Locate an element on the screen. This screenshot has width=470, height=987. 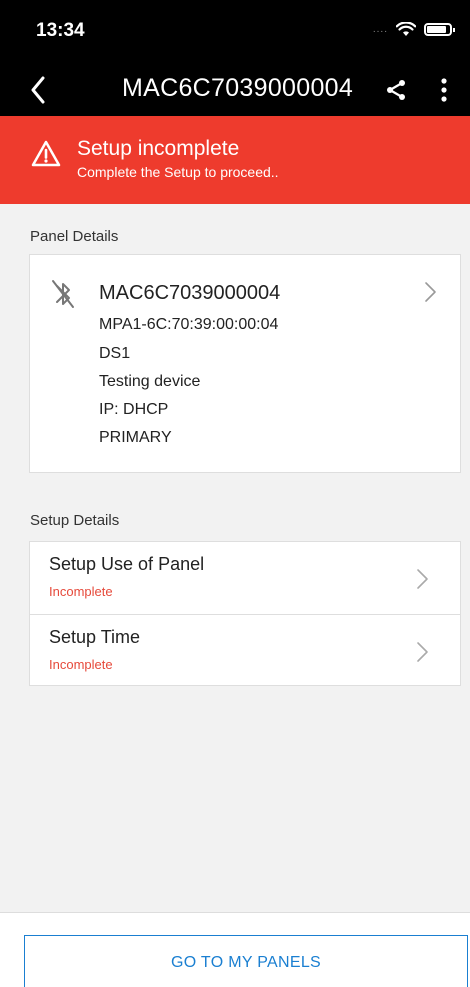
back-icon is located at coordinates (50, 90).